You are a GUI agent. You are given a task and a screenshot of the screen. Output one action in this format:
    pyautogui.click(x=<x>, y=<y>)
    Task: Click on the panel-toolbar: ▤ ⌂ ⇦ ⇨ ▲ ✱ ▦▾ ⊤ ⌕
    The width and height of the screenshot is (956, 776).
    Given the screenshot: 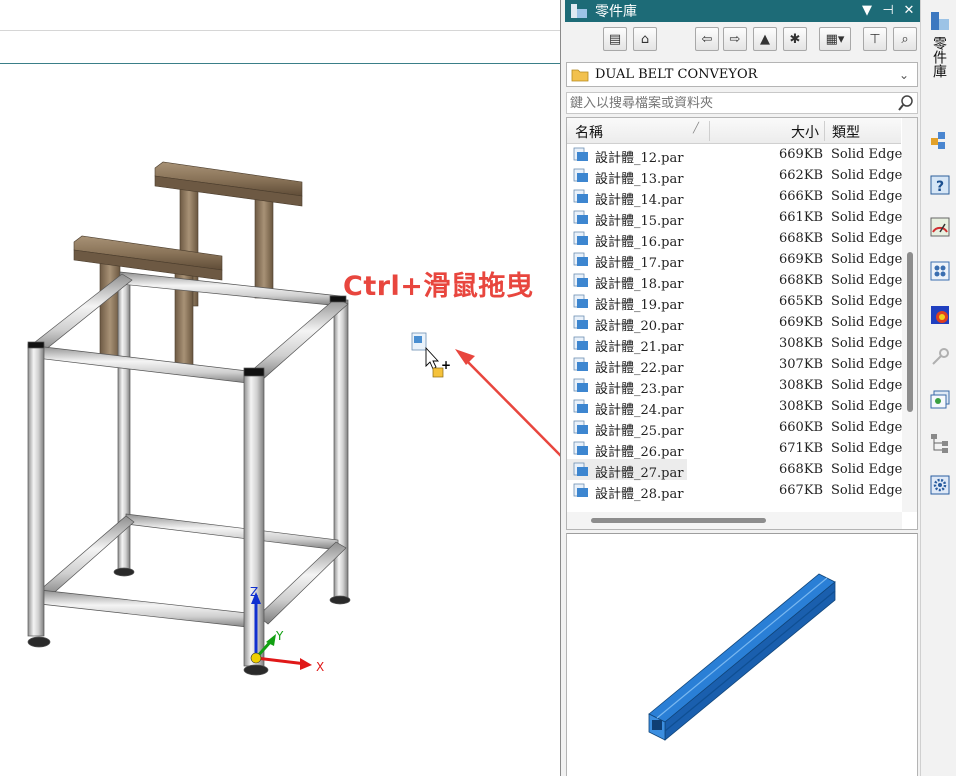 What is the action you would take?
    pyautogui.click(x=743, y=39)
    